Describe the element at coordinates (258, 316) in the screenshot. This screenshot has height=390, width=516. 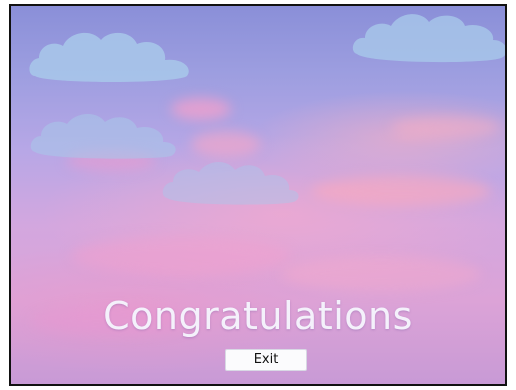
I see `congratulations-title: Congratulations` at that location.